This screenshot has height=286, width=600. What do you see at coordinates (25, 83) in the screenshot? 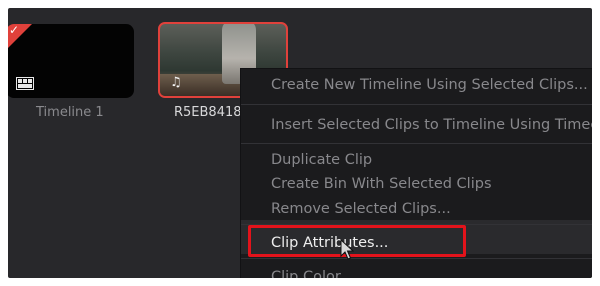
I see `timeline-icon` at bounding box center [25, 83].